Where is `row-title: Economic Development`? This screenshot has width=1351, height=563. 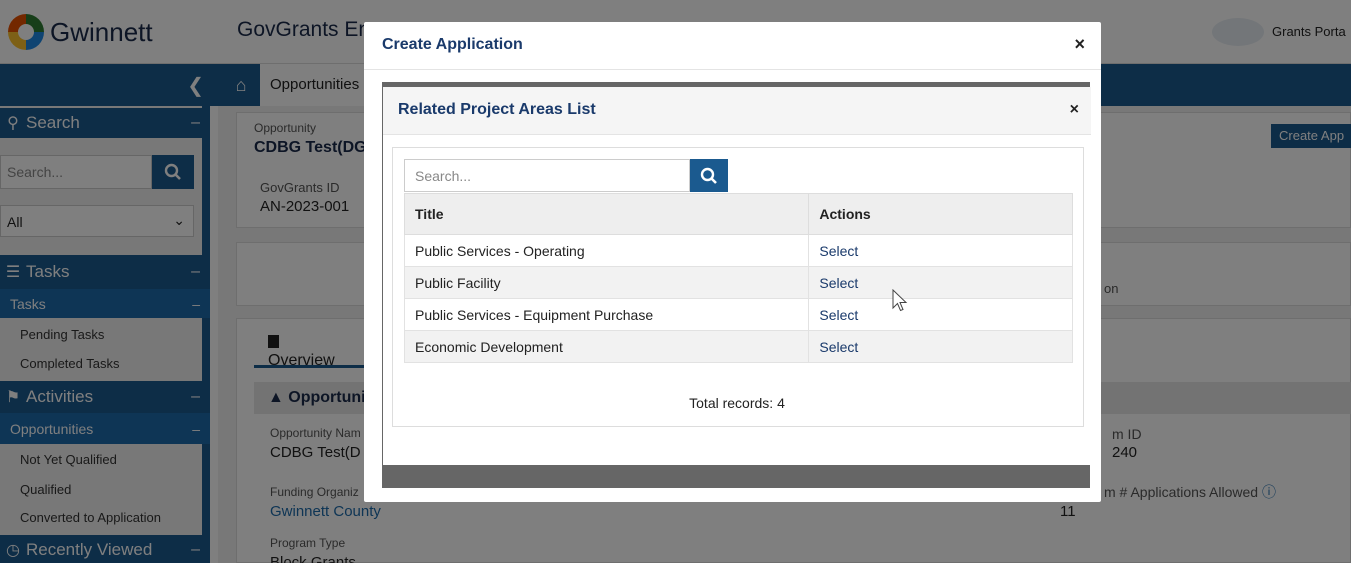
row-title: Economic Development is located at coordinates (606, 346).